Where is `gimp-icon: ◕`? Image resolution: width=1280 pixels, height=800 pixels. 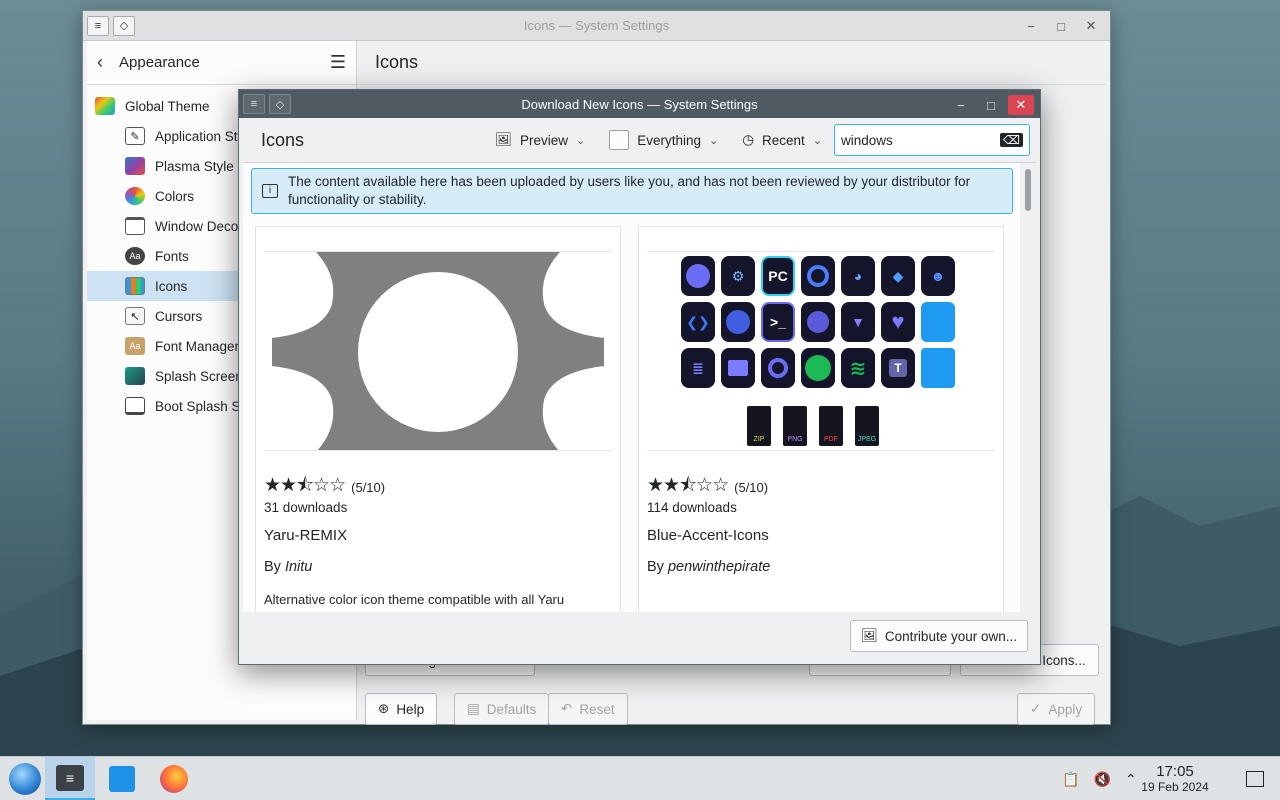
gimp-icon: ◕ is located at coordinates (858, 276).